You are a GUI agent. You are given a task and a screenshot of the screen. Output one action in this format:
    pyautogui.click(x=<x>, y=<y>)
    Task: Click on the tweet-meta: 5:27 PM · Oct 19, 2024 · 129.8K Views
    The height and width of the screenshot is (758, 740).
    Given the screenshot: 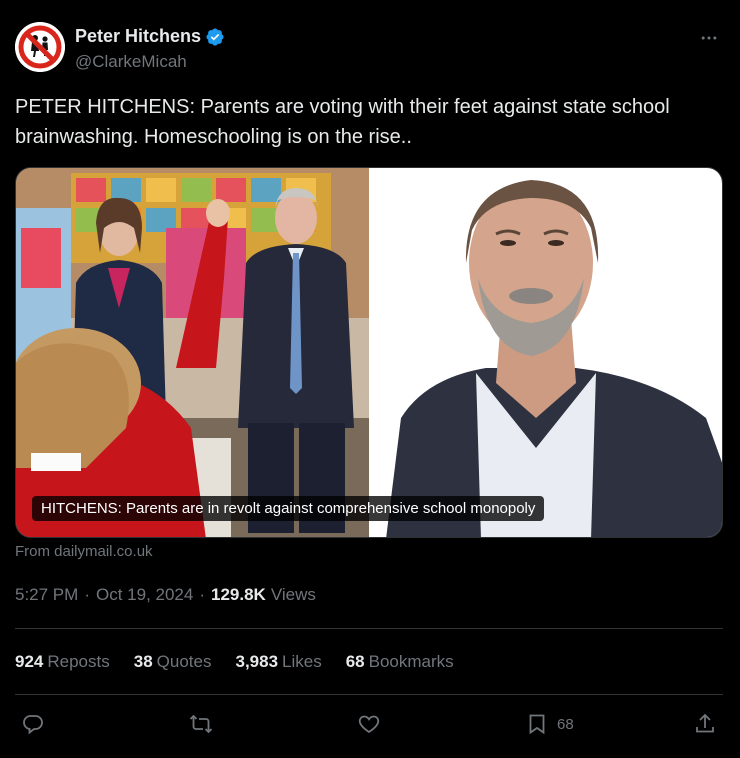 What is the action you would take?
    pyautogui.click(x=165, y=595)
    